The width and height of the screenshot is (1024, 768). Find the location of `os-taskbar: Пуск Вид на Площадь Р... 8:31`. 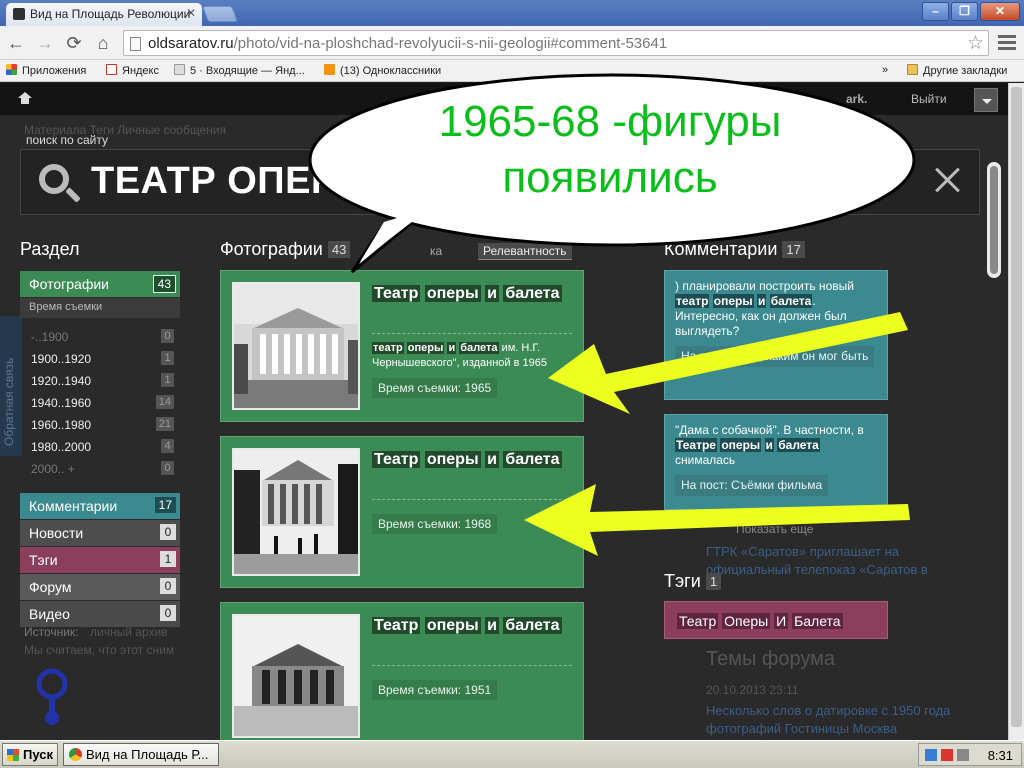

os-taskbar: Пуск Вид на Площадь Р... 8:31 is located at coordinates (512, 754).